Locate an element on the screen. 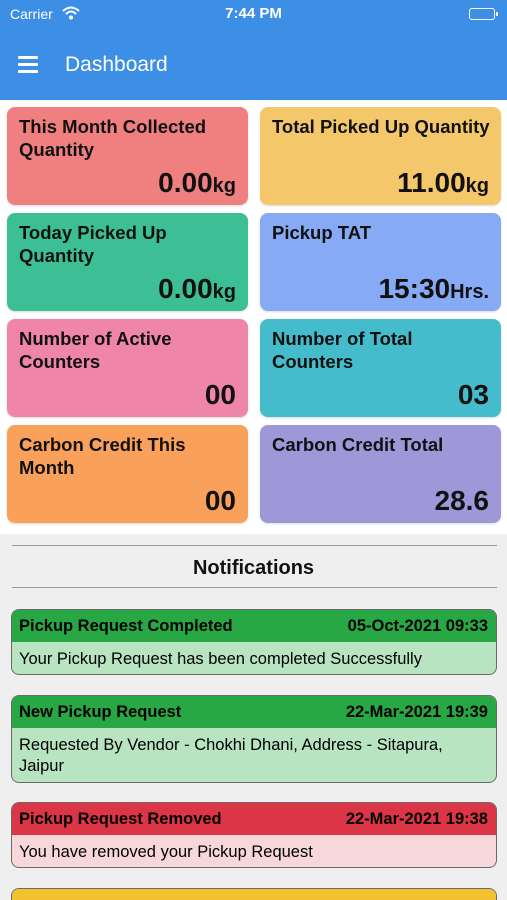  tile-carbon-month: Carbon Credit This Month 00 is located at coordinates (127, 474).